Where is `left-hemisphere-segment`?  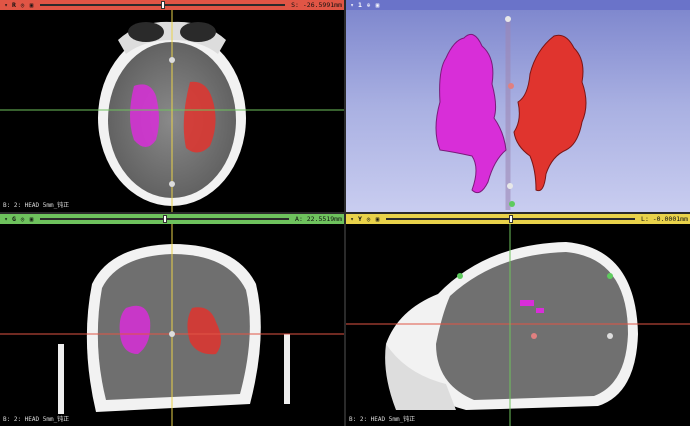
left-hemisphere-segment is located at coordinates (144, 115).